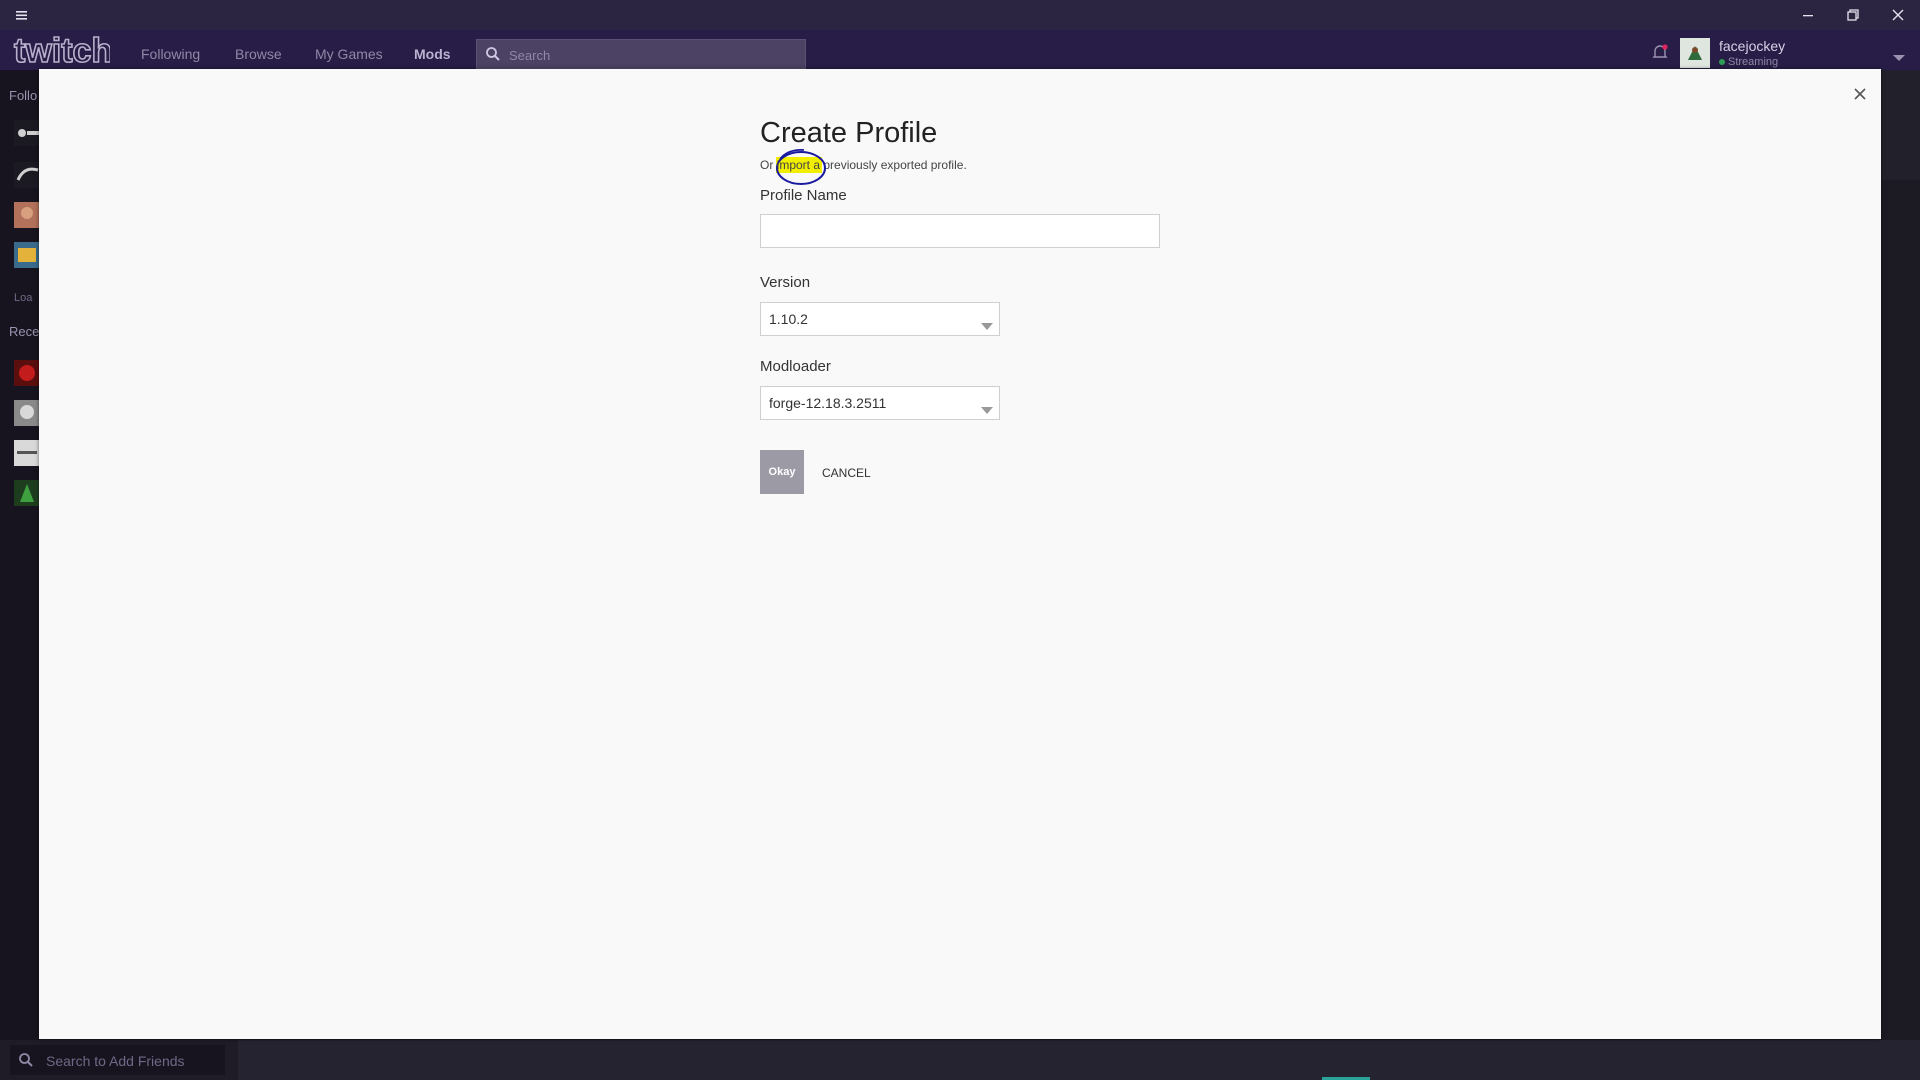 Image resolution: width=1920 pixels, height=1080 pixels. Describe the element at coordinates (846, 473) in the screenshot. I see `cancel-button: CANCEL` at that location.